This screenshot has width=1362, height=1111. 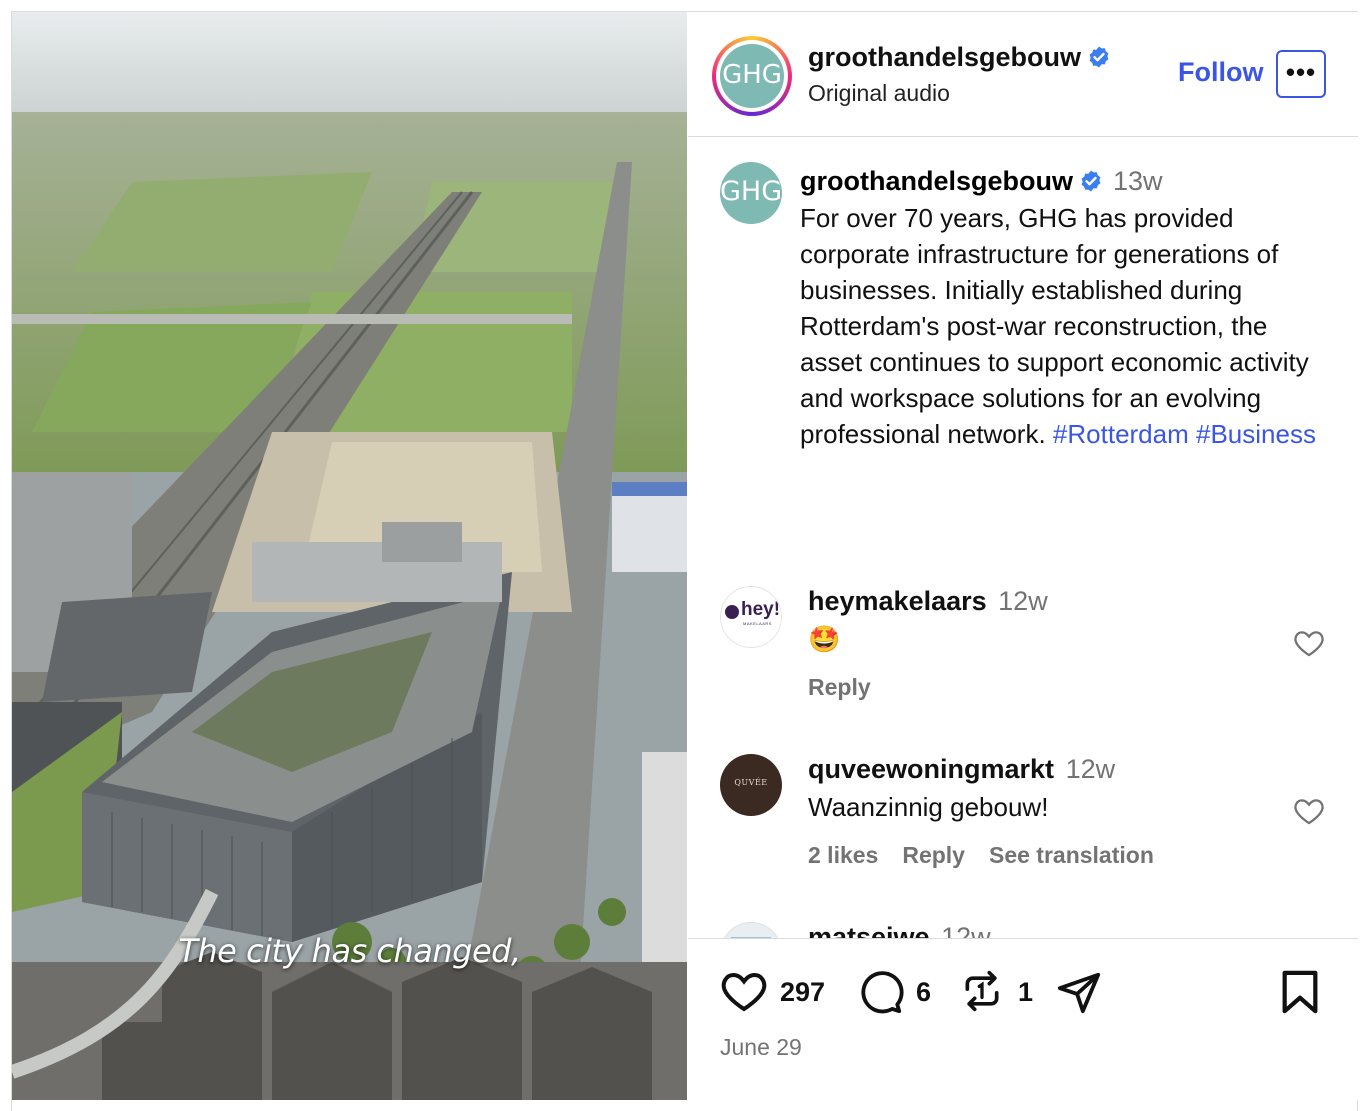 What do you see at coordinates (1121, 434) in the screenshot?
I see `hashtag-link: #Rotterdam` at bounding box center [1121, 434].